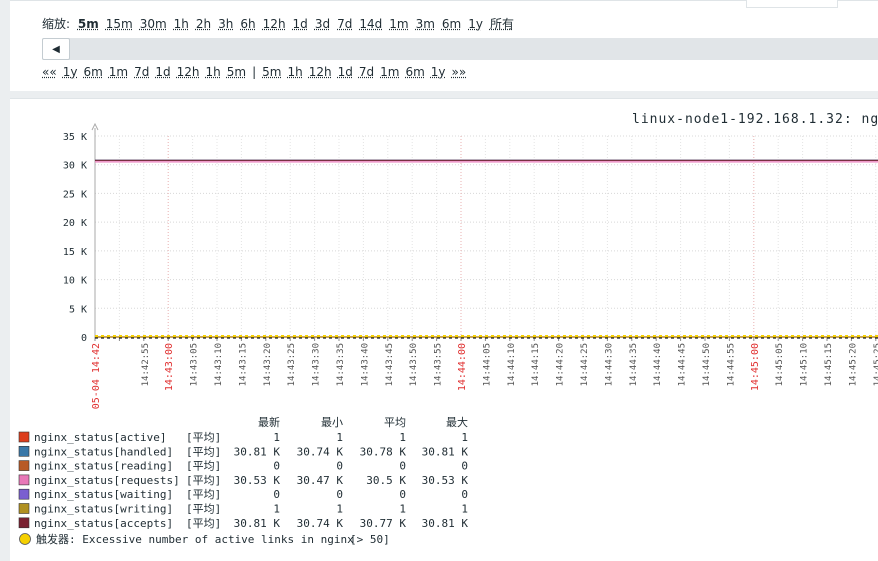 This screenshot has width=878, height=561. Describe the element at coordinates (634, 364) in the screenshot. I see `x-tick-label: 14:44:35` at that location.